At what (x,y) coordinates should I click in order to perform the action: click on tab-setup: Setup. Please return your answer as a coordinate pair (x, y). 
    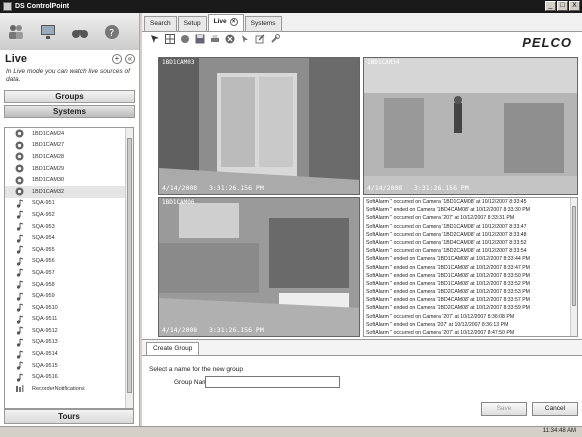
    Looking at the image, I should click on (192, 23).